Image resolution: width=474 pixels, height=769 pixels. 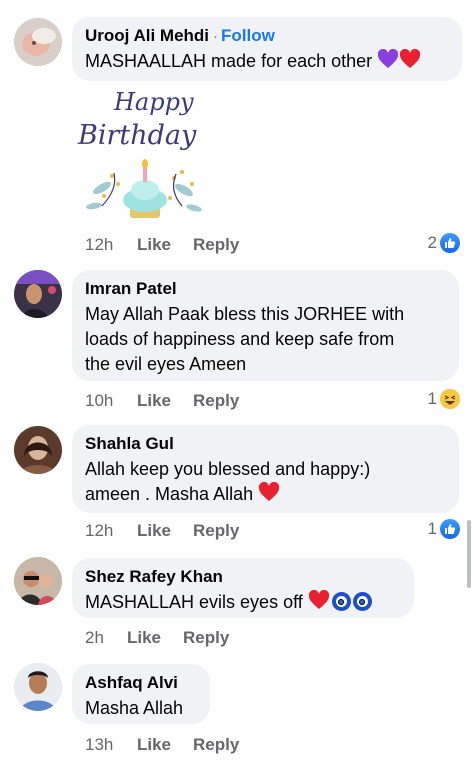 What do you see at coordinates (153, 102) in the screenshot?
I see `sticker-line1: Happy` at bounding box center [153, 102].